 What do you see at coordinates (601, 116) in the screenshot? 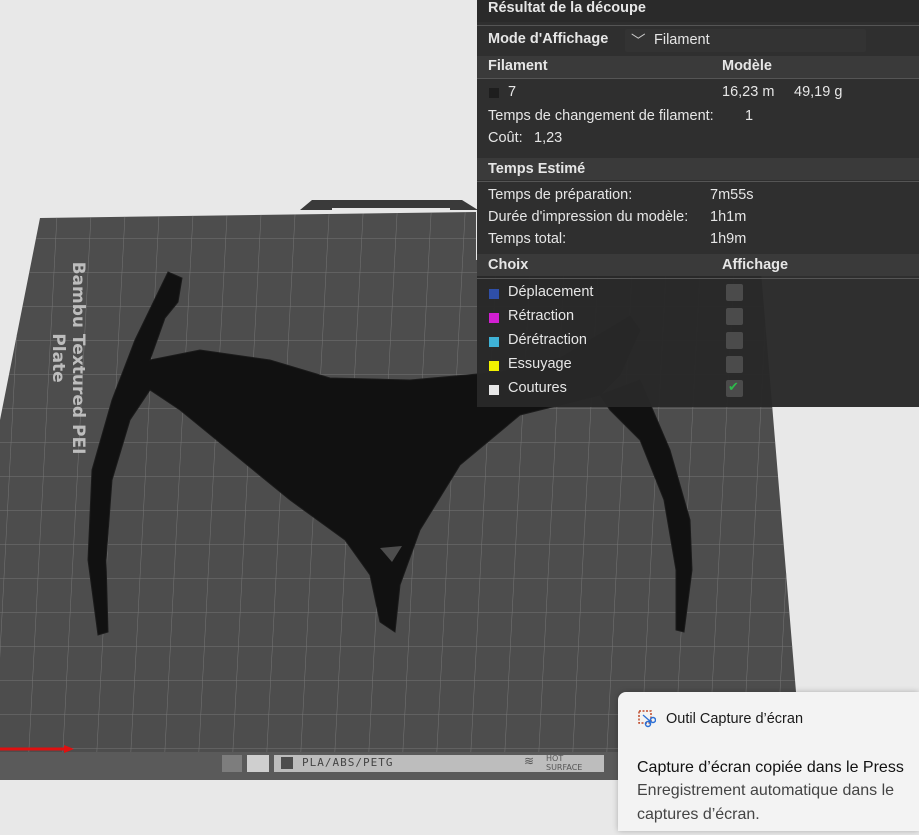
I see `change-time-label: Temps de changement de filament:` at bounding box center [601, 116].